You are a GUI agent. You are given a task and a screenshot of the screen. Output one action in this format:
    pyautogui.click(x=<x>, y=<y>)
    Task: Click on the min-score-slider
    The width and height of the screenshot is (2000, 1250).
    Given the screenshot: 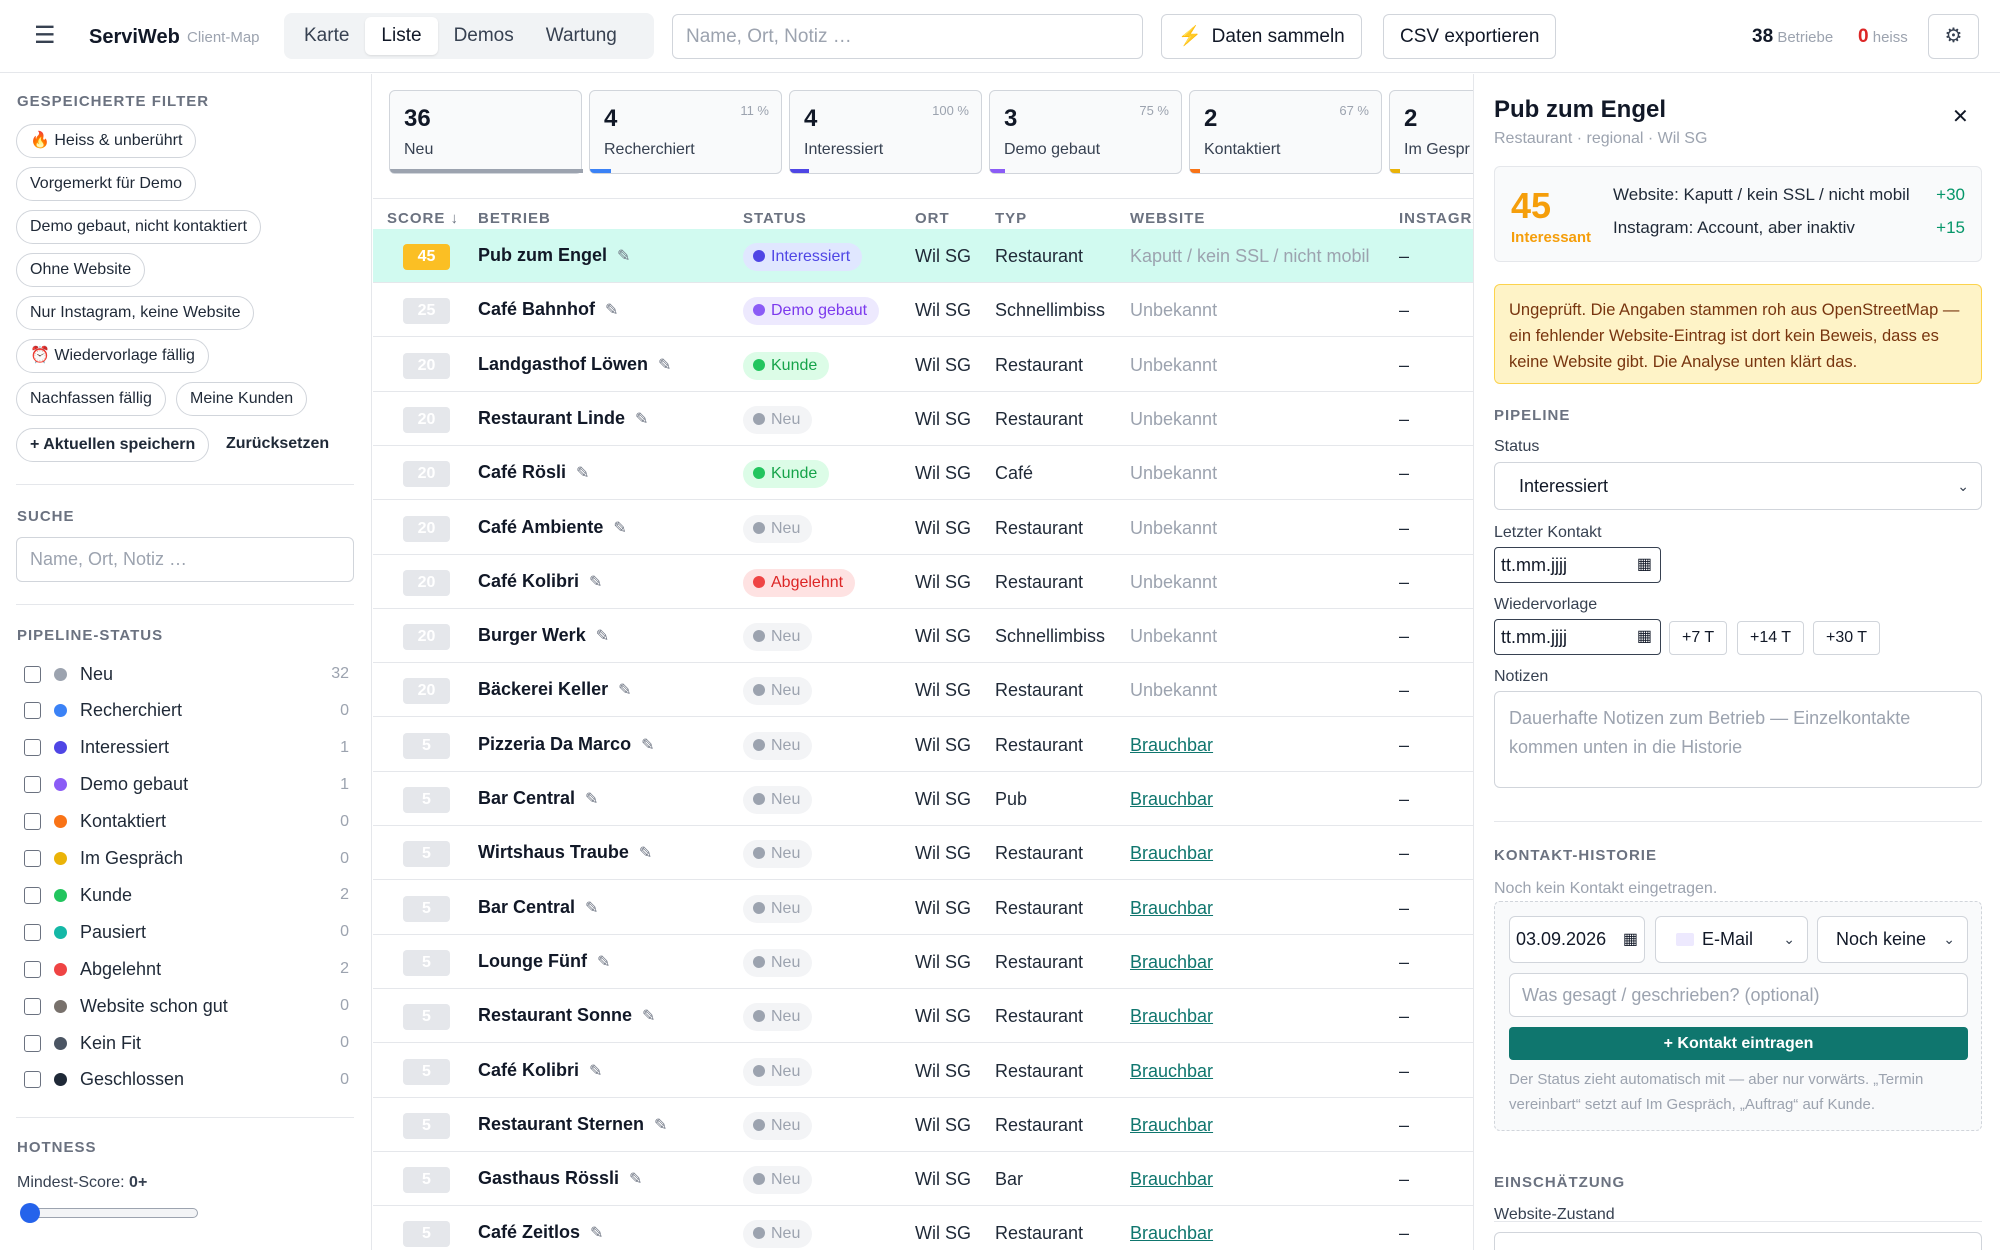 What is the action you would take?
    pyautogui.click(x=111, y=1213)
    